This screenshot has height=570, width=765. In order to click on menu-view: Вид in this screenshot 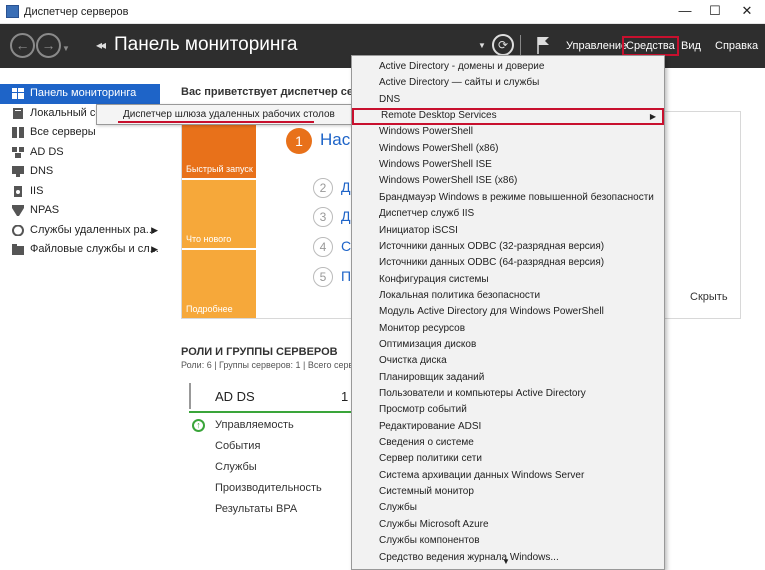, I will do `click(691, 46)`.